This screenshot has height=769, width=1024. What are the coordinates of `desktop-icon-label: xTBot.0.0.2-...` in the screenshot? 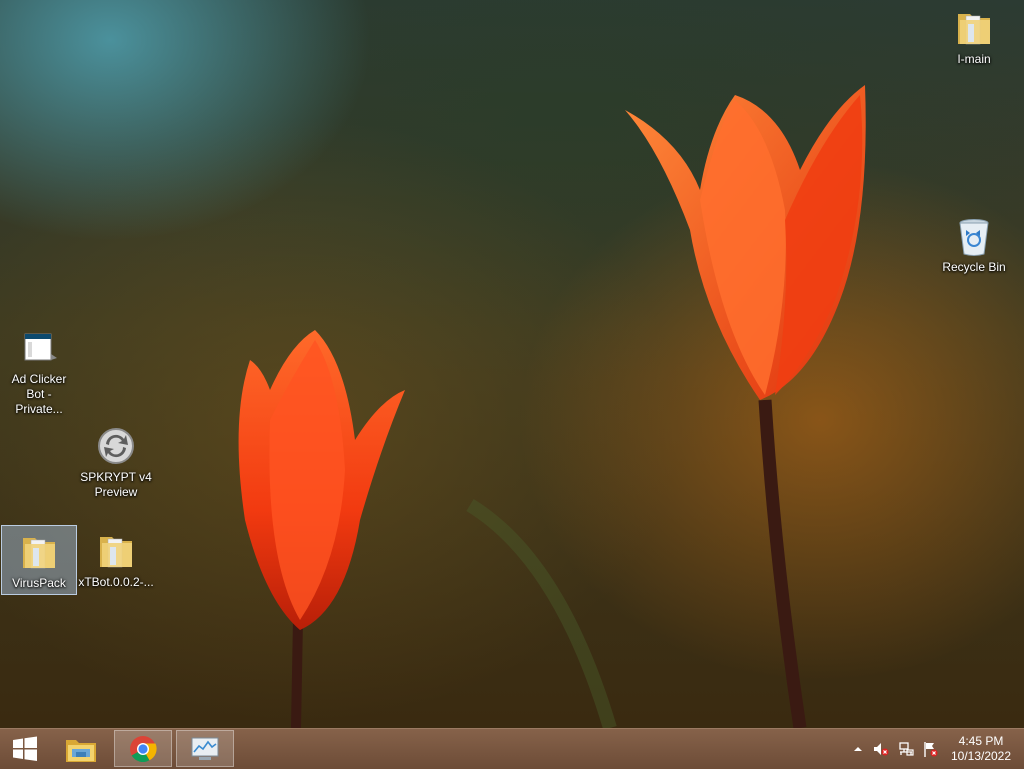 It's located at (116, 582).